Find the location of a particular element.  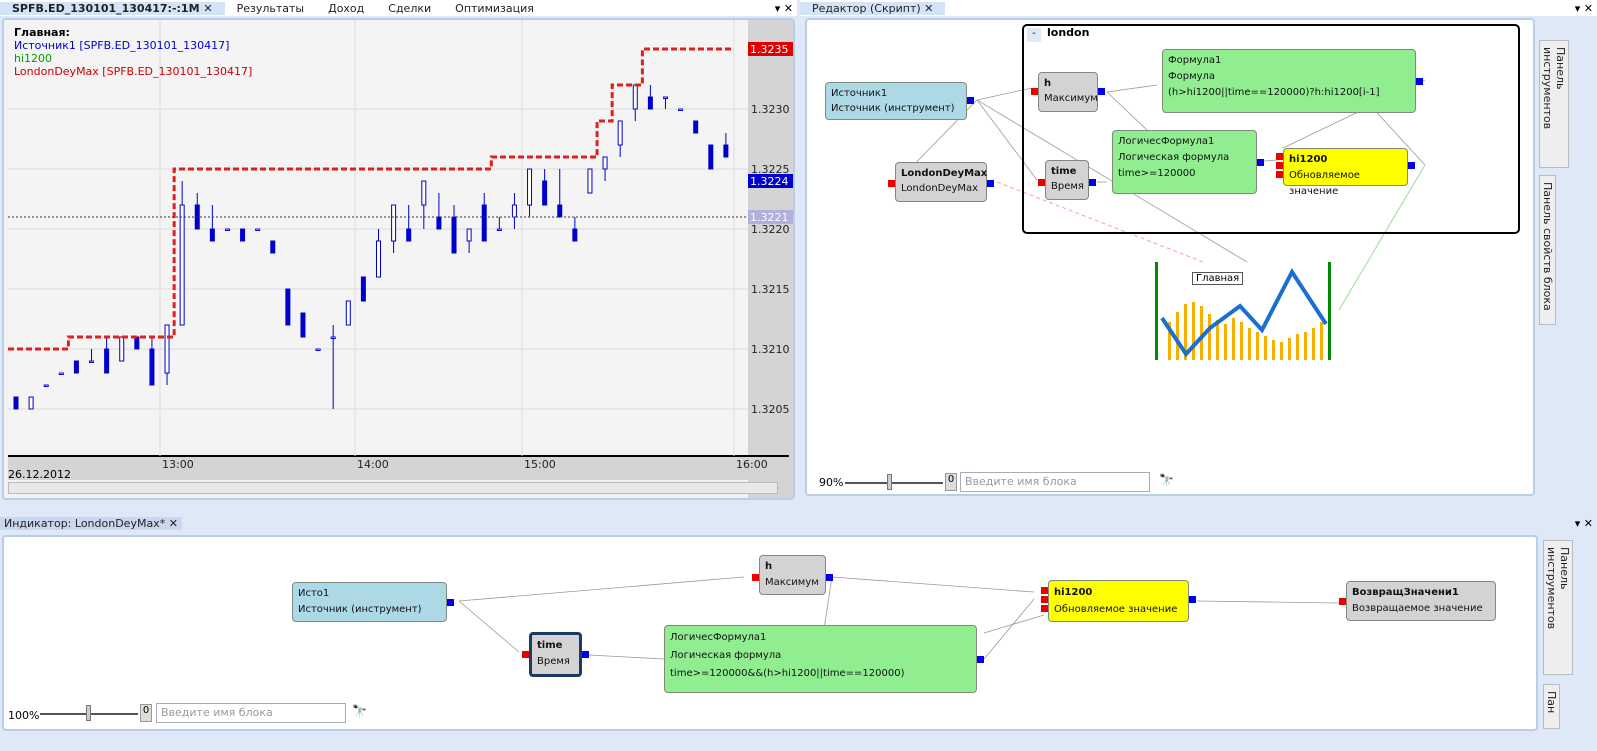

block-source: Источник1 Источник (инструмент) is located at coordinates (899, 101).